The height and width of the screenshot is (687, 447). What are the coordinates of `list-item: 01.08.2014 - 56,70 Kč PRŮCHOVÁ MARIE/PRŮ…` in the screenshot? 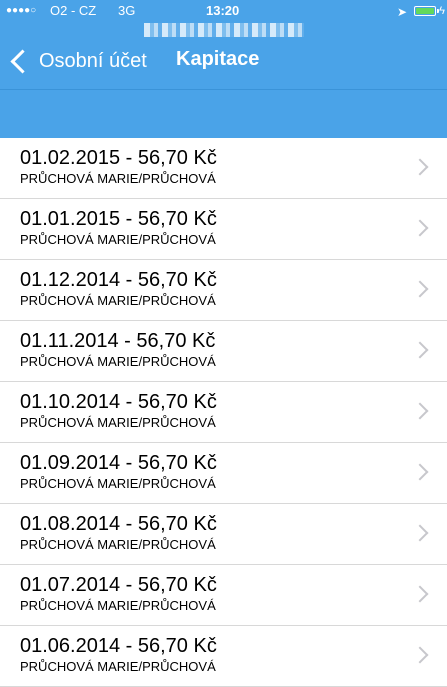 It's located at (223, 534).